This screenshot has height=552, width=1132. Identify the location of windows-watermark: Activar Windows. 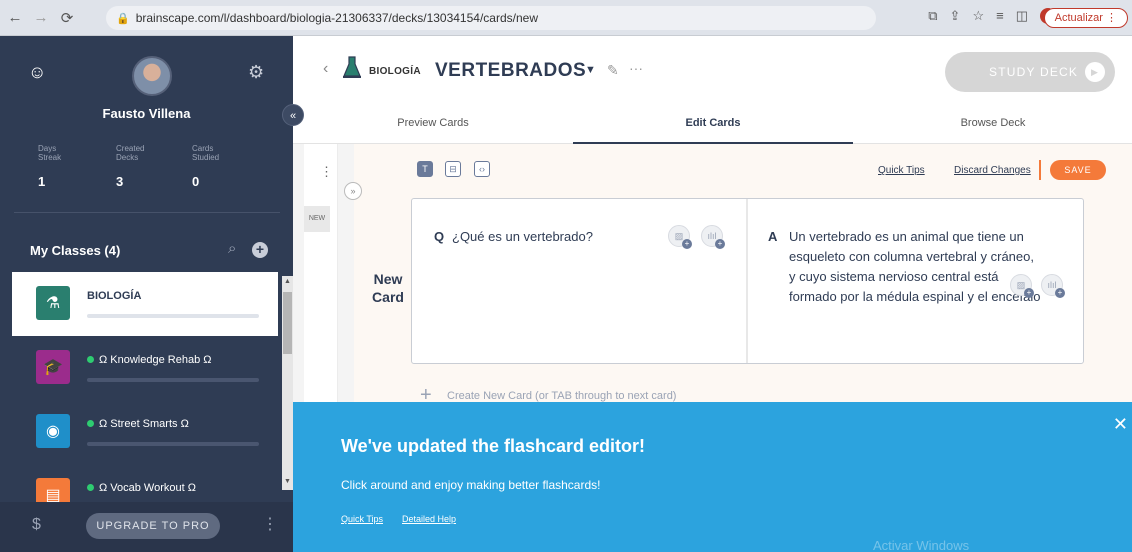
(921, 545).